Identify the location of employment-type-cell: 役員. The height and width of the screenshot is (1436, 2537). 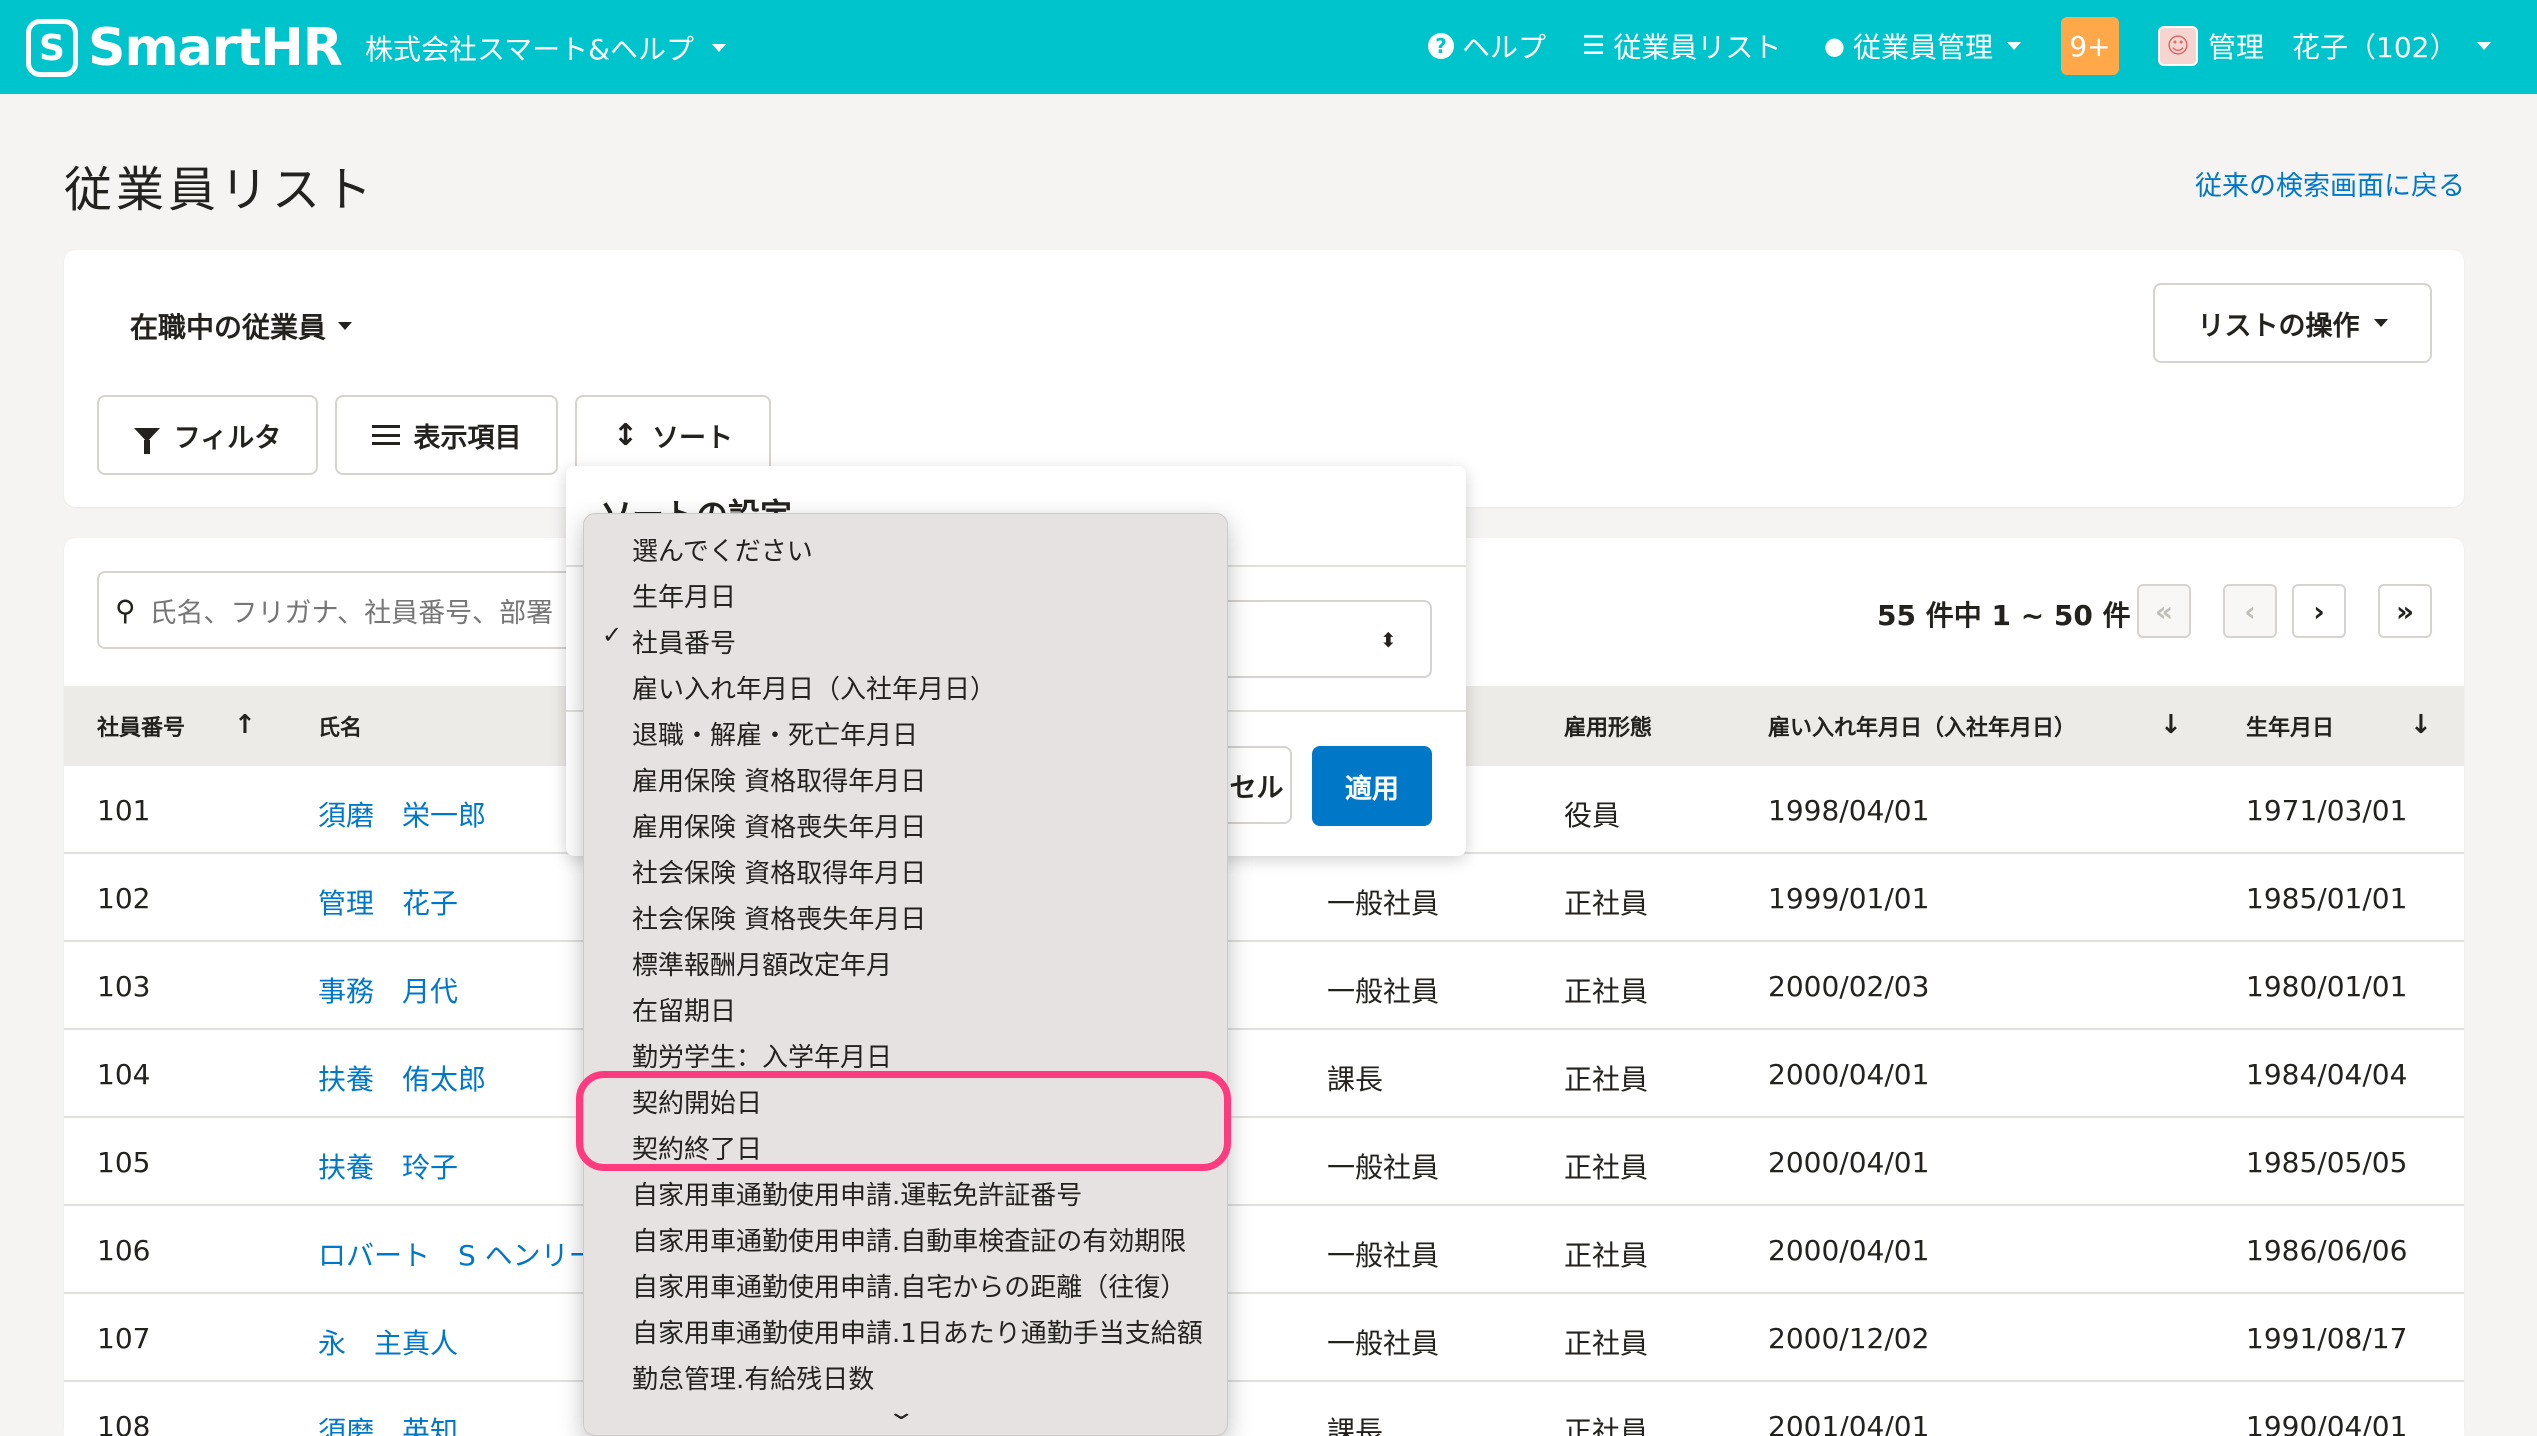
(1592, 815).